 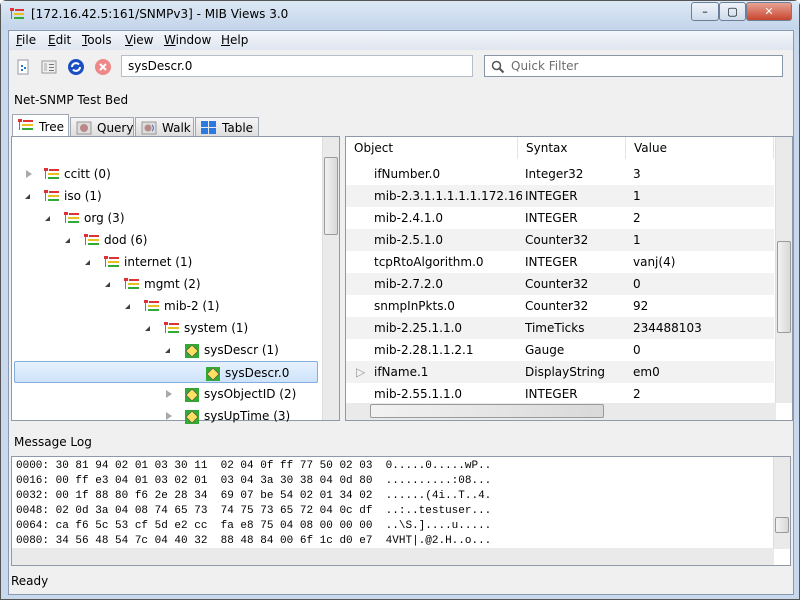 I want to click on tree-node: iso (1), so click(x=73, y=196).